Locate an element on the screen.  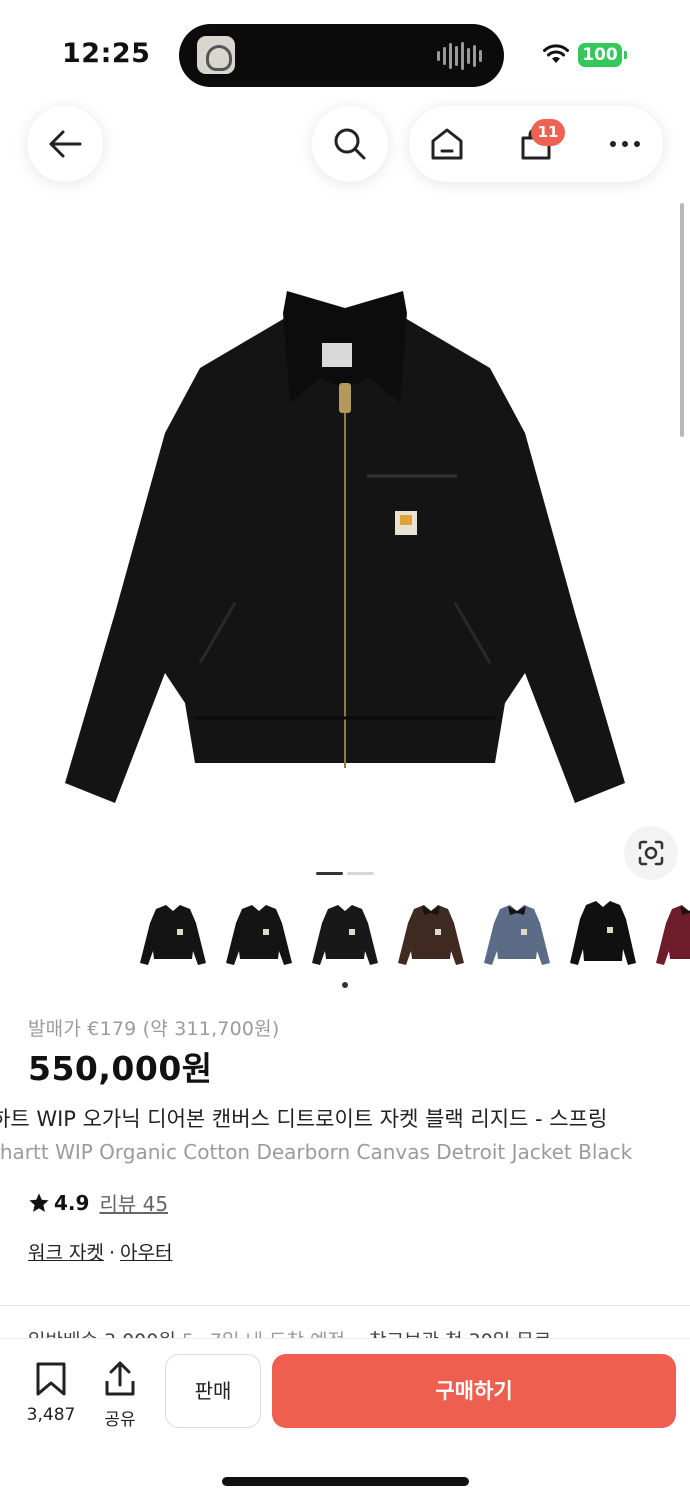
wifi-icon is located at coordinates (556, 53).